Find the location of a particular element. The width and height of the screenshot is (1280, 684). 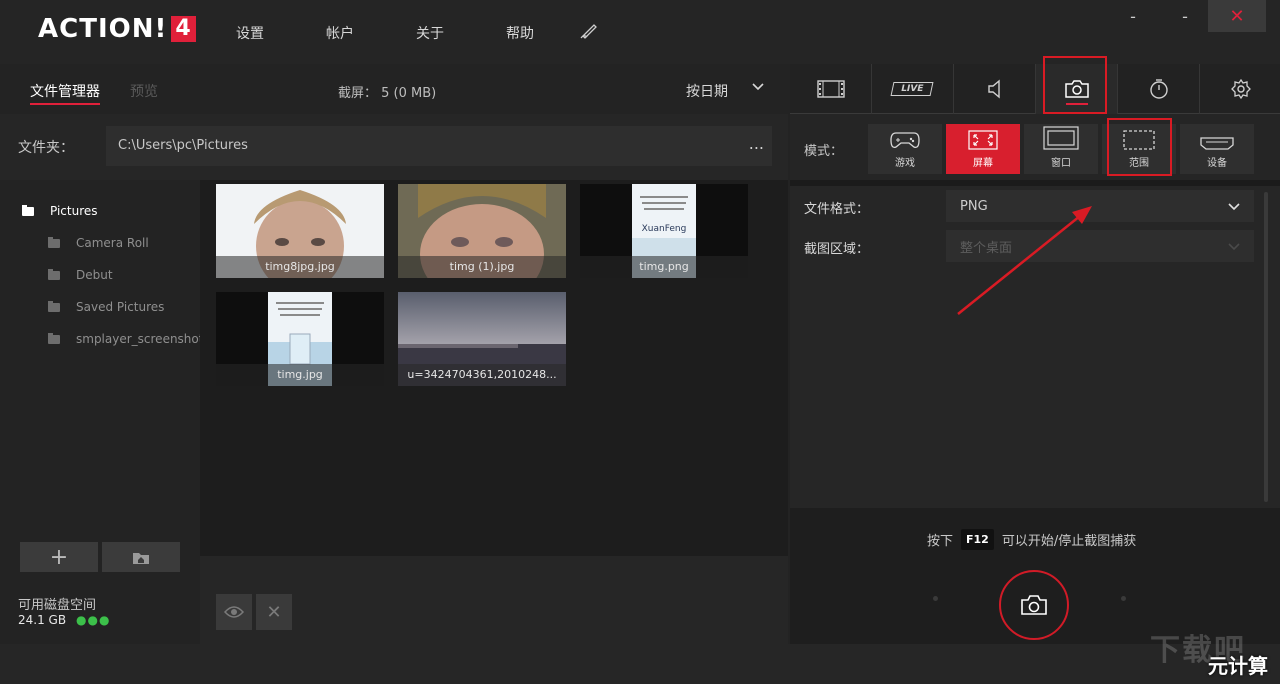

thumbnail-item: timg.jpg is located at coordinates (300, 339).